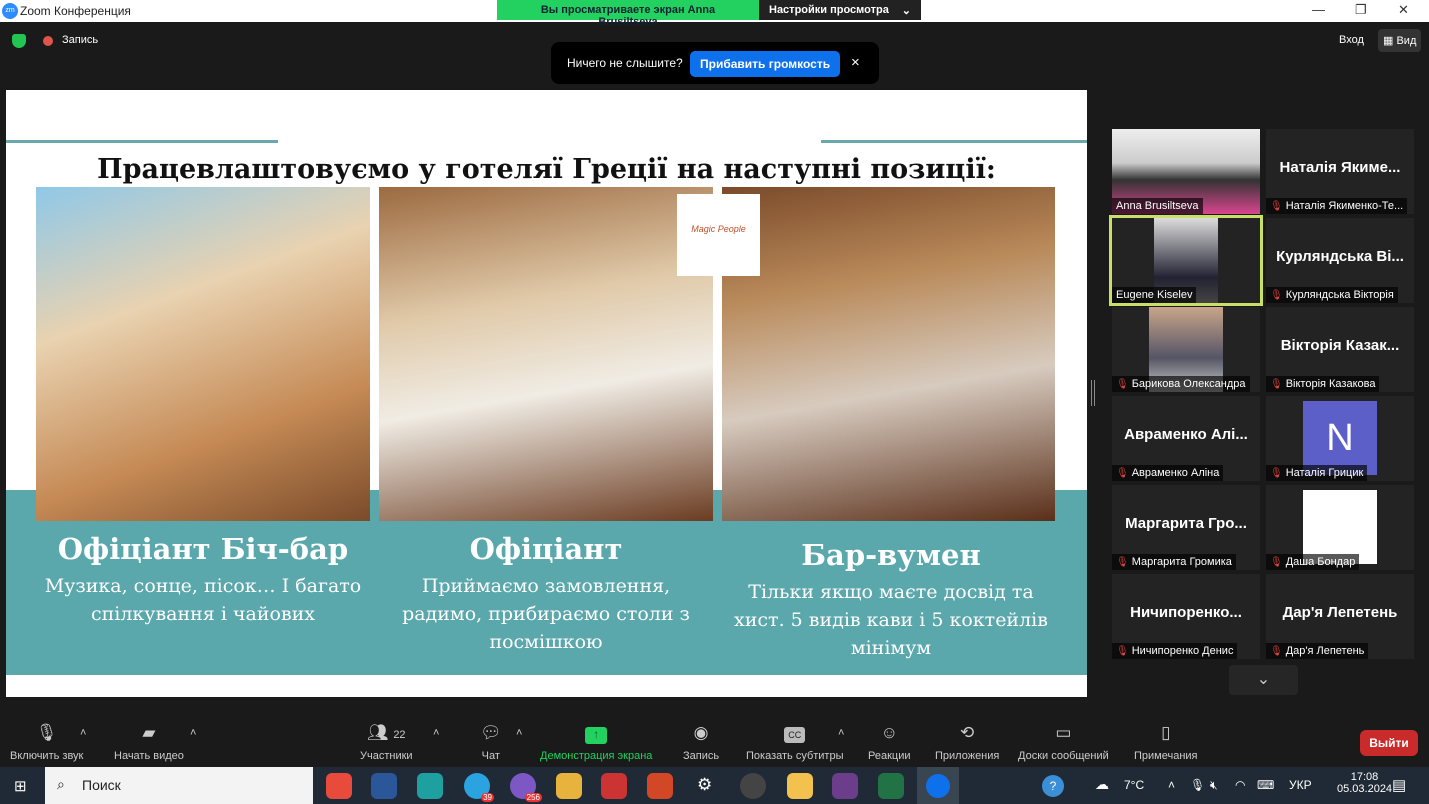 Image resolution: width=1429 pixels, height=804 pixels. I want to click on participant-tile: Маргарита Гро... 🎙︎ Маргарита Громика, so click(1186, 527).